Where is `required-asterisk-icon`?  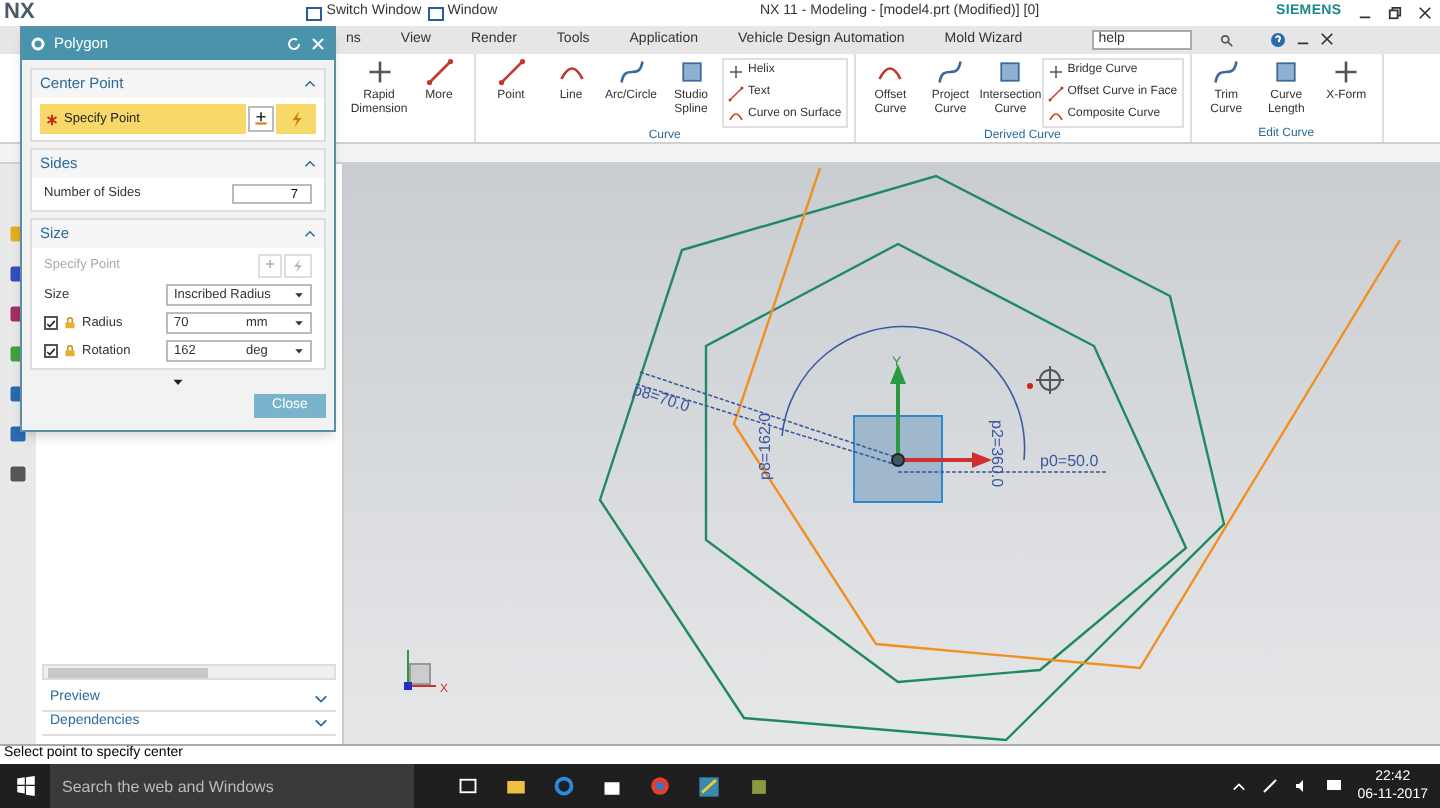 required-asterisk-icon is located at coordinates (52, 119).